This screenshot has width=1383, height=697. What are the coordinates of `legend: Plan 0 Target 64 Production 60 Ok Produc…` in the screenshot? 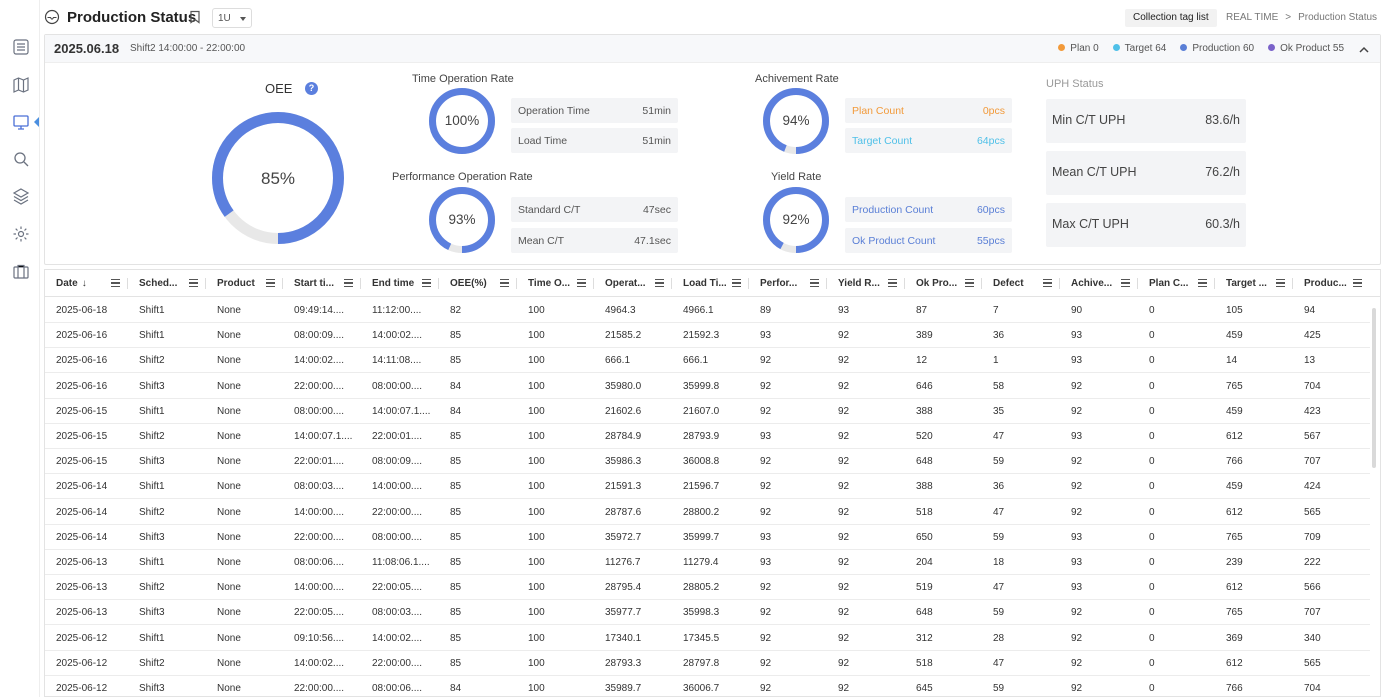 It's located at (1201, 48).